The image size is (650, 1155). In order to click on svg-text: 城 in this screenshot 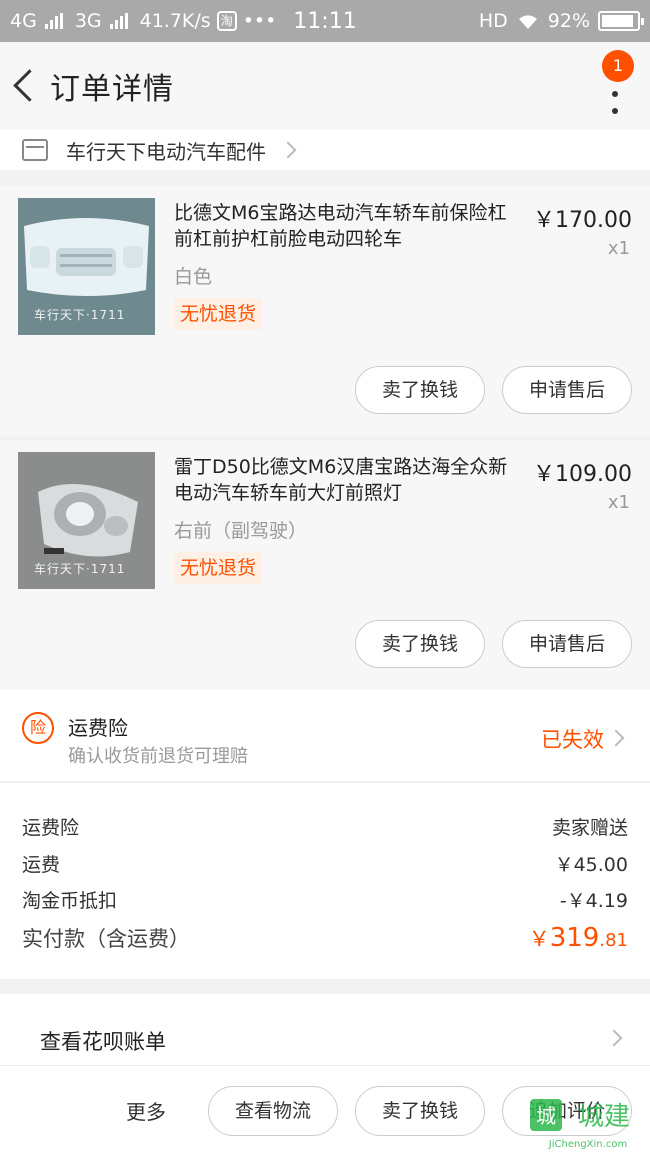, I will do `click(546, 1116)`.